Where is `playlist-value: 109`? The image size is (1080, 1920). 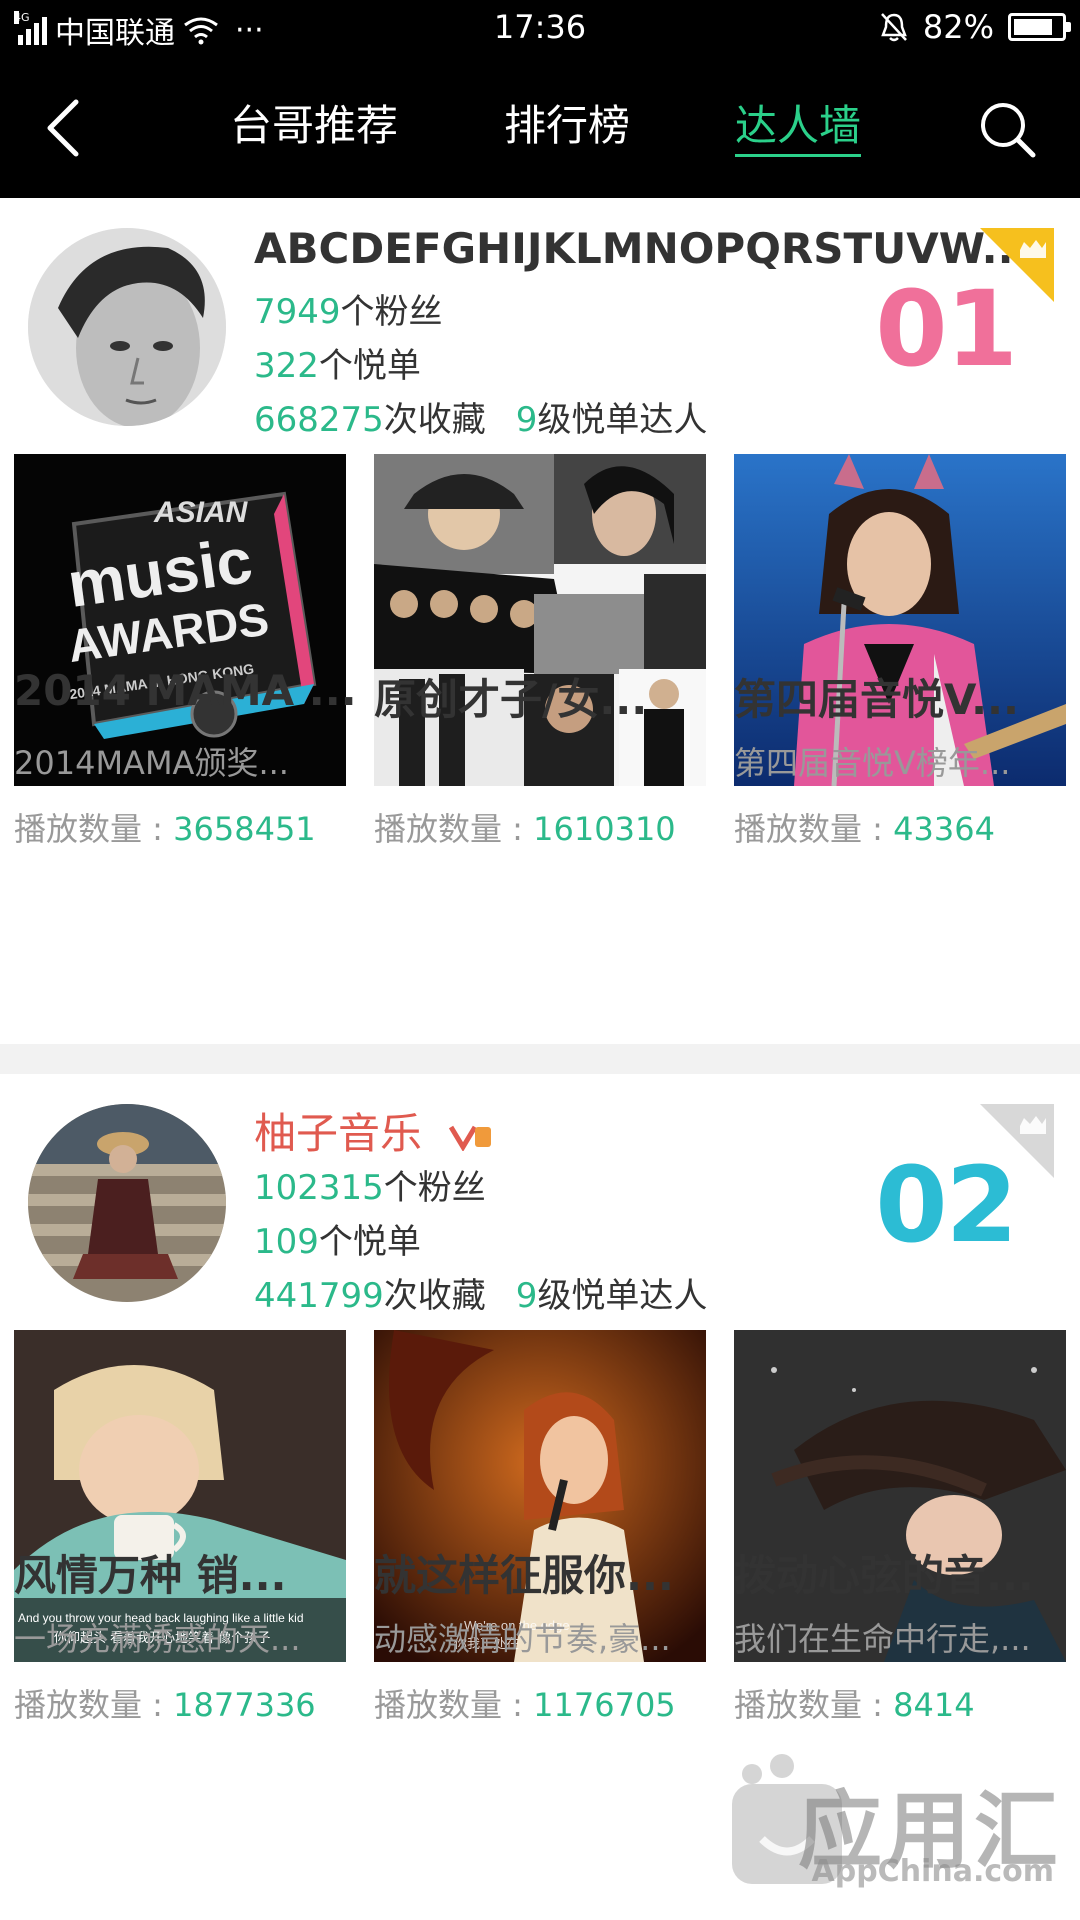
playlist-value: 109 is located at coordinates (286, 1242).